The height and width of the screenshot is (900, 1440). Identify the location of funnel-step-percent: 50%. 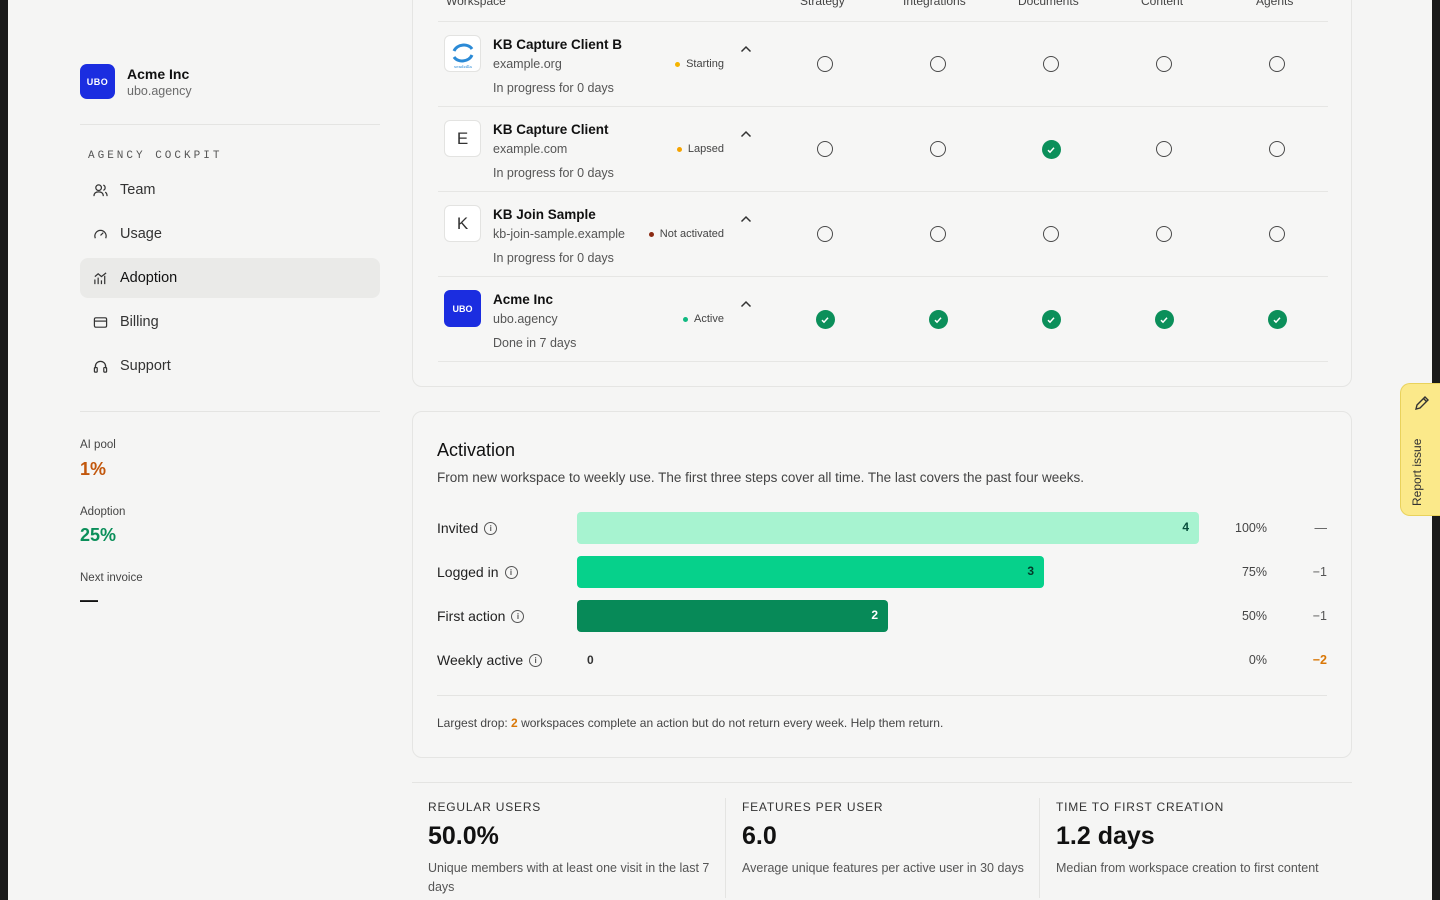
(1254, 616).